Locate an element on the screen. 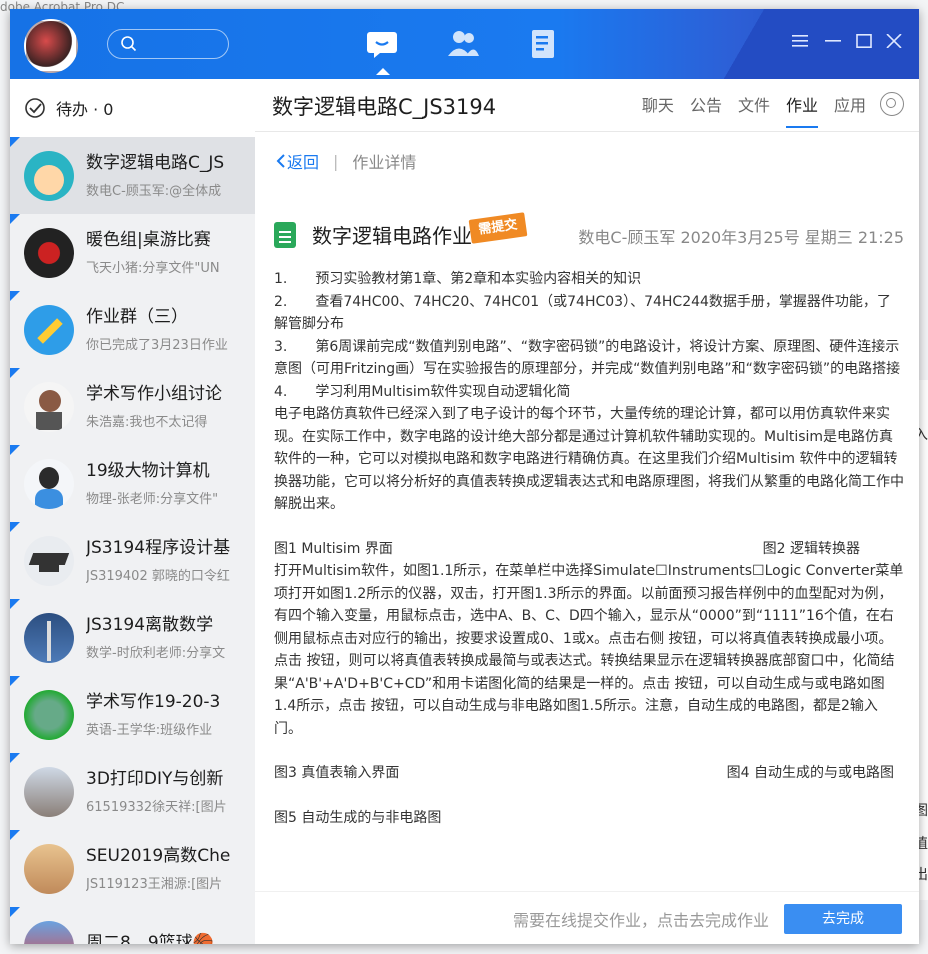 This screenshot has width=928, height=954. figure-caption: 图1 Multisim 界面 is located at coordinates (333, 548).